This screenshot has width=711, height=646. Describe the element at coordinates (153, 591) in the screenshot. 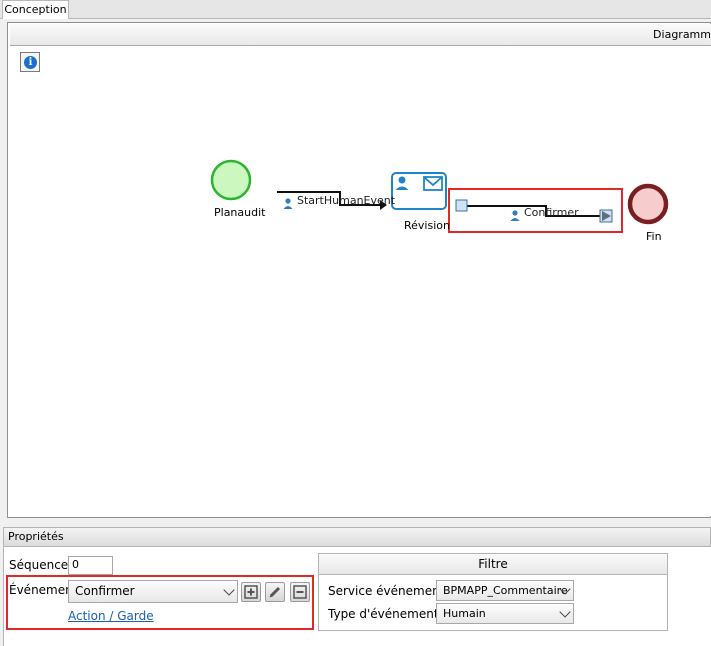

I see `event-select: Confirmer` at that location.